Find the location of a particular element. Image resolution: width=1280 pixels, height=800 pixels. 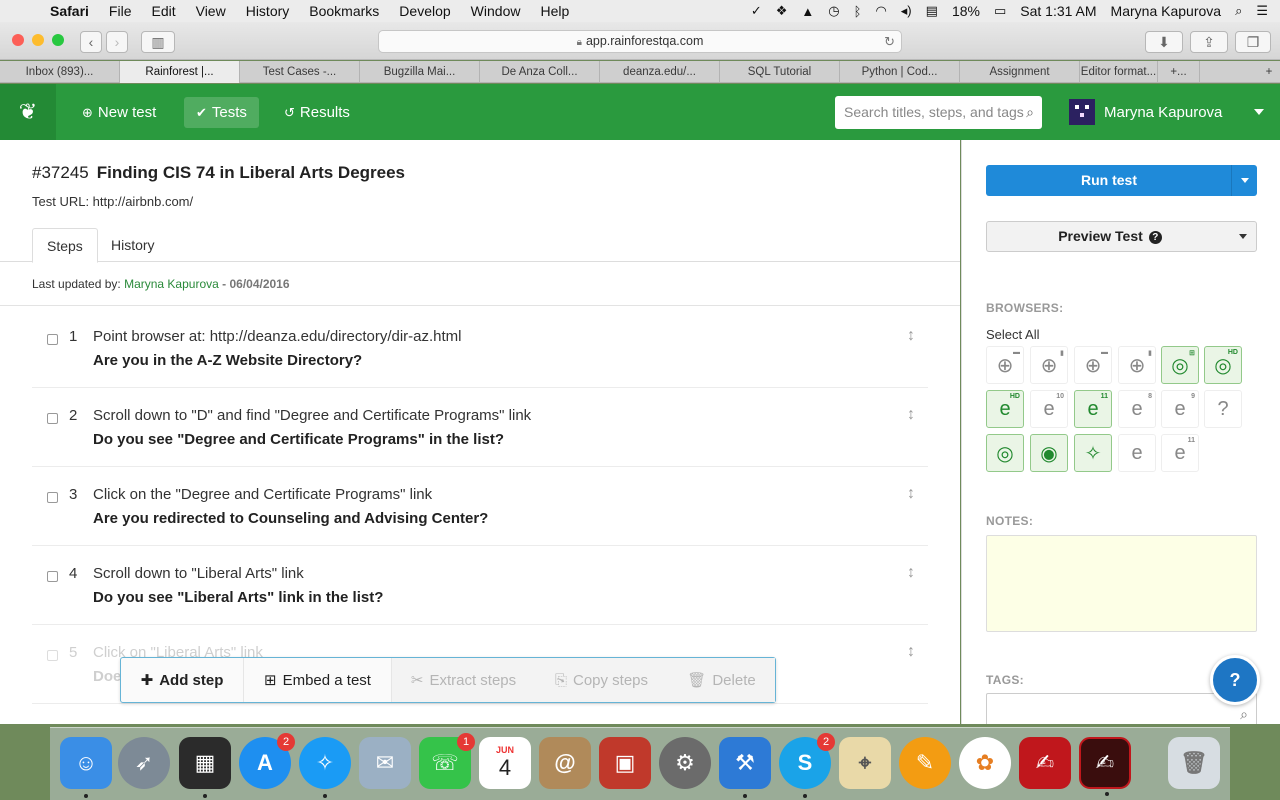

close-window-button is located at coordinates (18, 40).